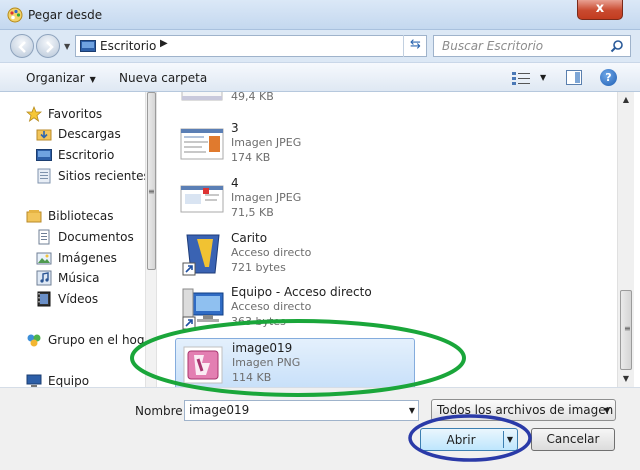  Describe the element at coordinates (164, 43) in the screenshot. I see `chevron-right-icon: ▶` at that location.